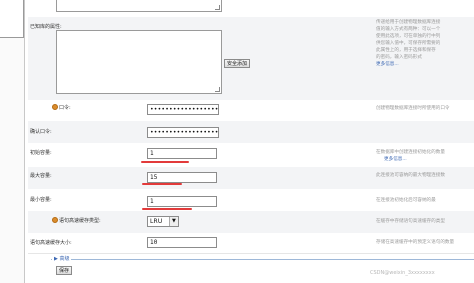  Describe the element at coordinates (183, 132) in the screenshot. I see `confirm-password-field: ••••••••••••••••••` at that location.